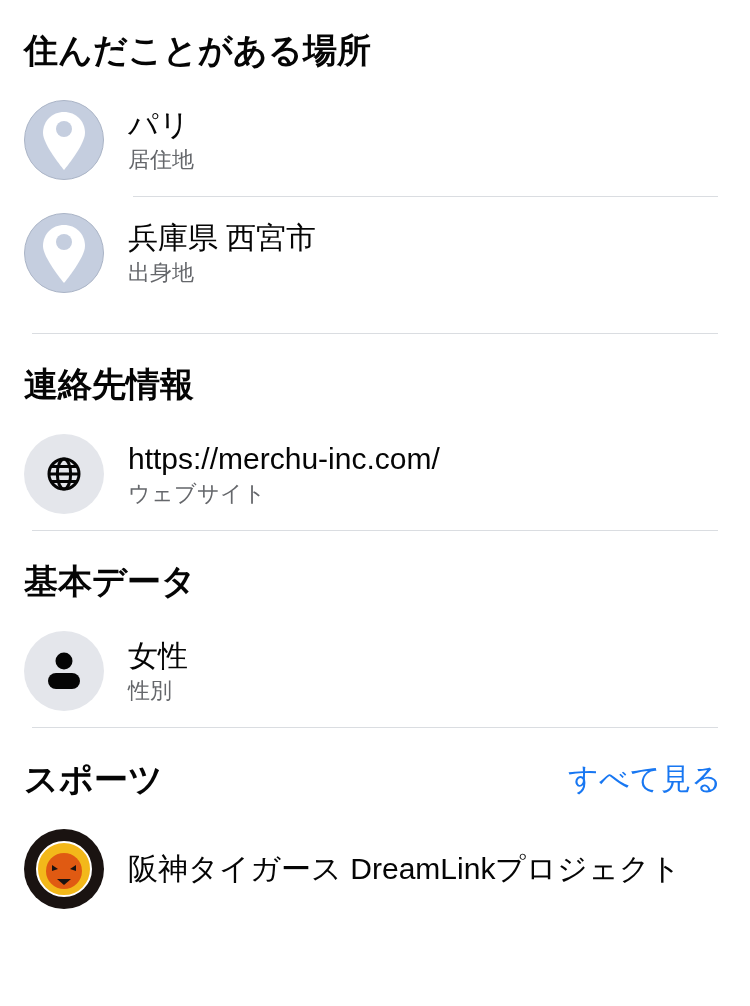 Image resolution: width=750 pixels, height=1006 pixels. What do you see at coordinates (161, 160) in the screenshot?
I see `item-subtitle: 居住地` at bounding box center [161, 160].